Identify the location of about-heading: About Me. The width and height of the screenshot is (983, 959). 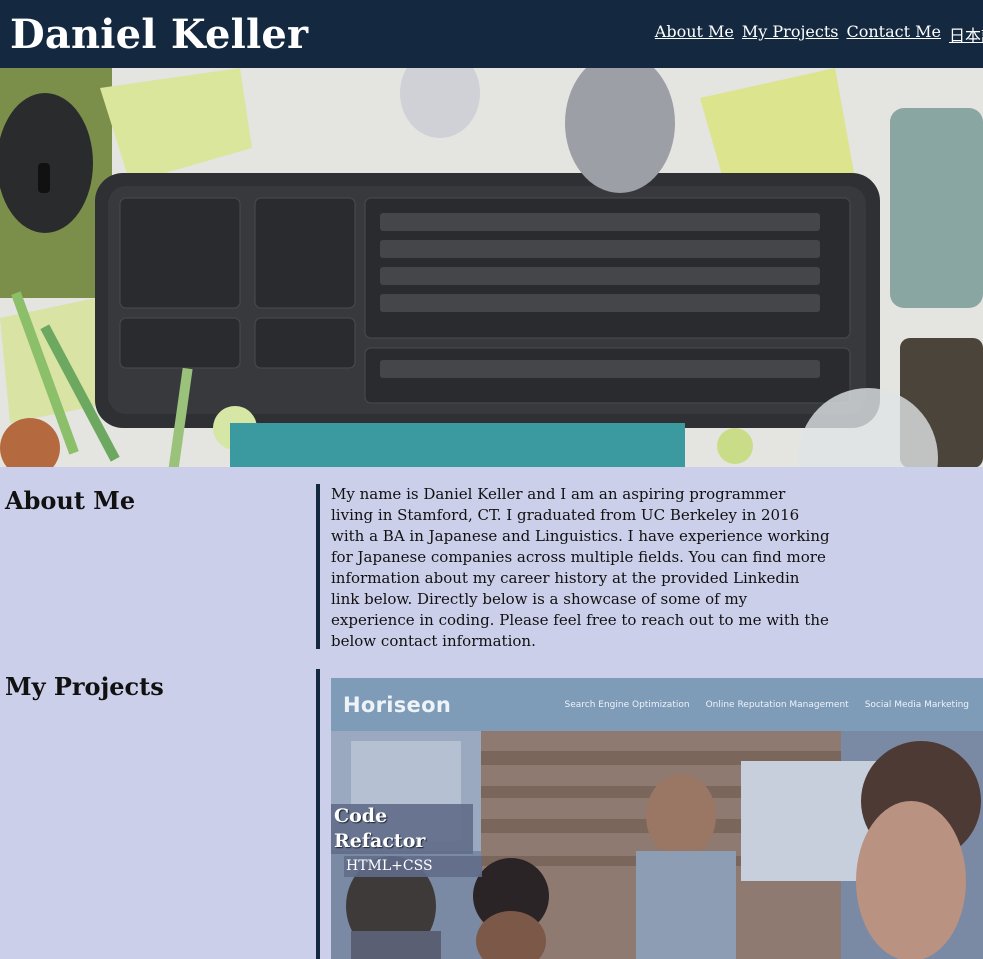
(70, 500).